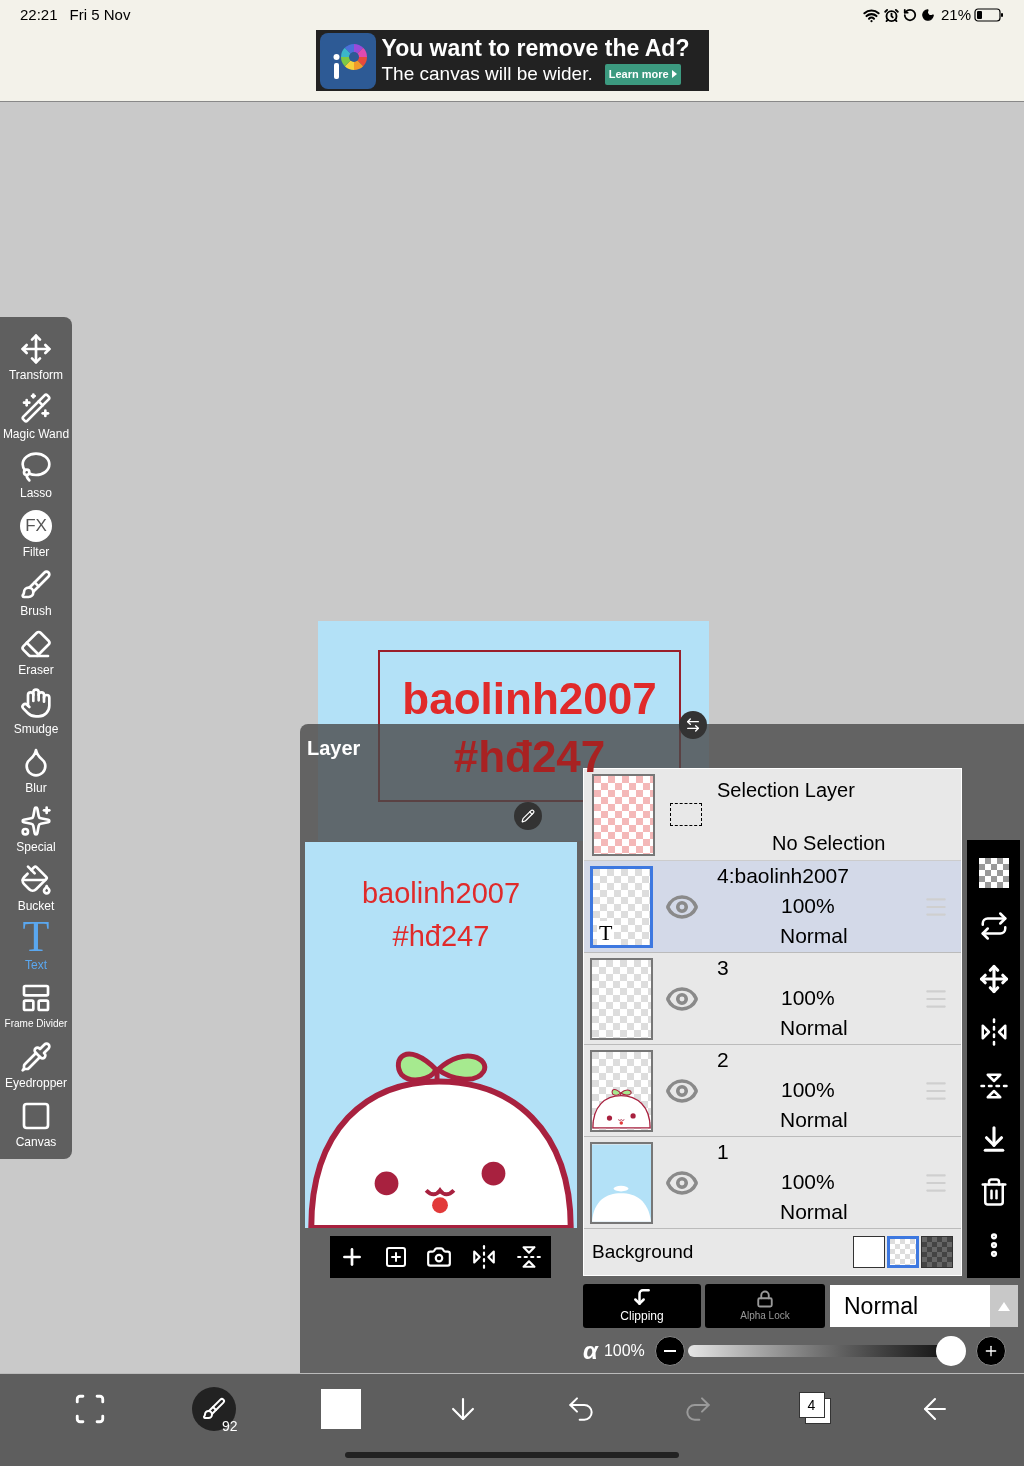  What do you see at coordinates (36, 349) in the screenshot?
I see `transform-icon` at bounding box center [36, 349].